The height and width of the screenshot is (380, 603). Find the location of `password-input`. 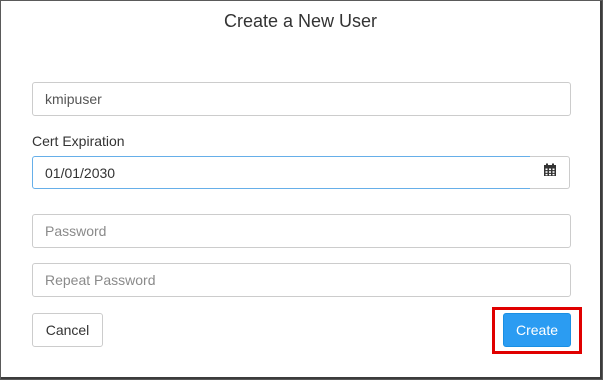

password-input is located at coordinates (301, 231).